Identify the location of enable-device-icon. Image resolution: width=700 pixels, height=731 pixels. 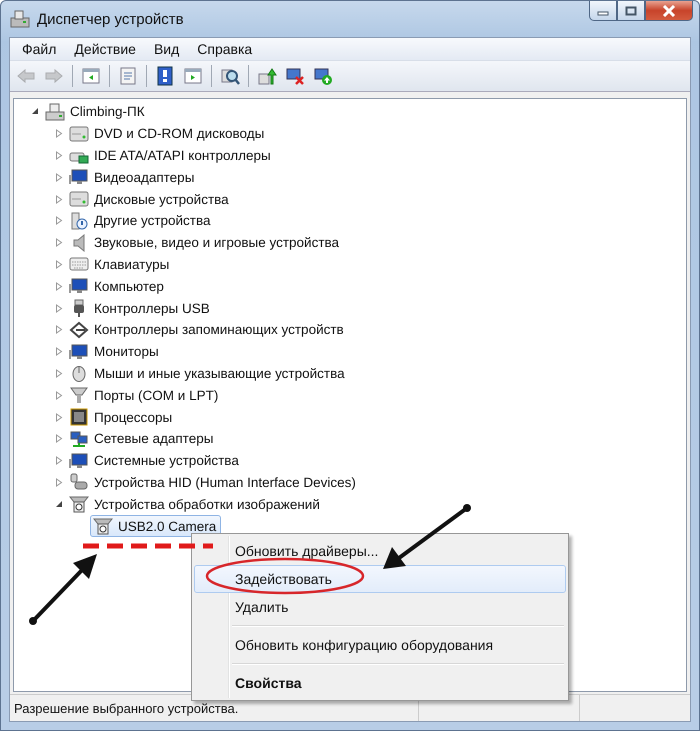
(323, 76).